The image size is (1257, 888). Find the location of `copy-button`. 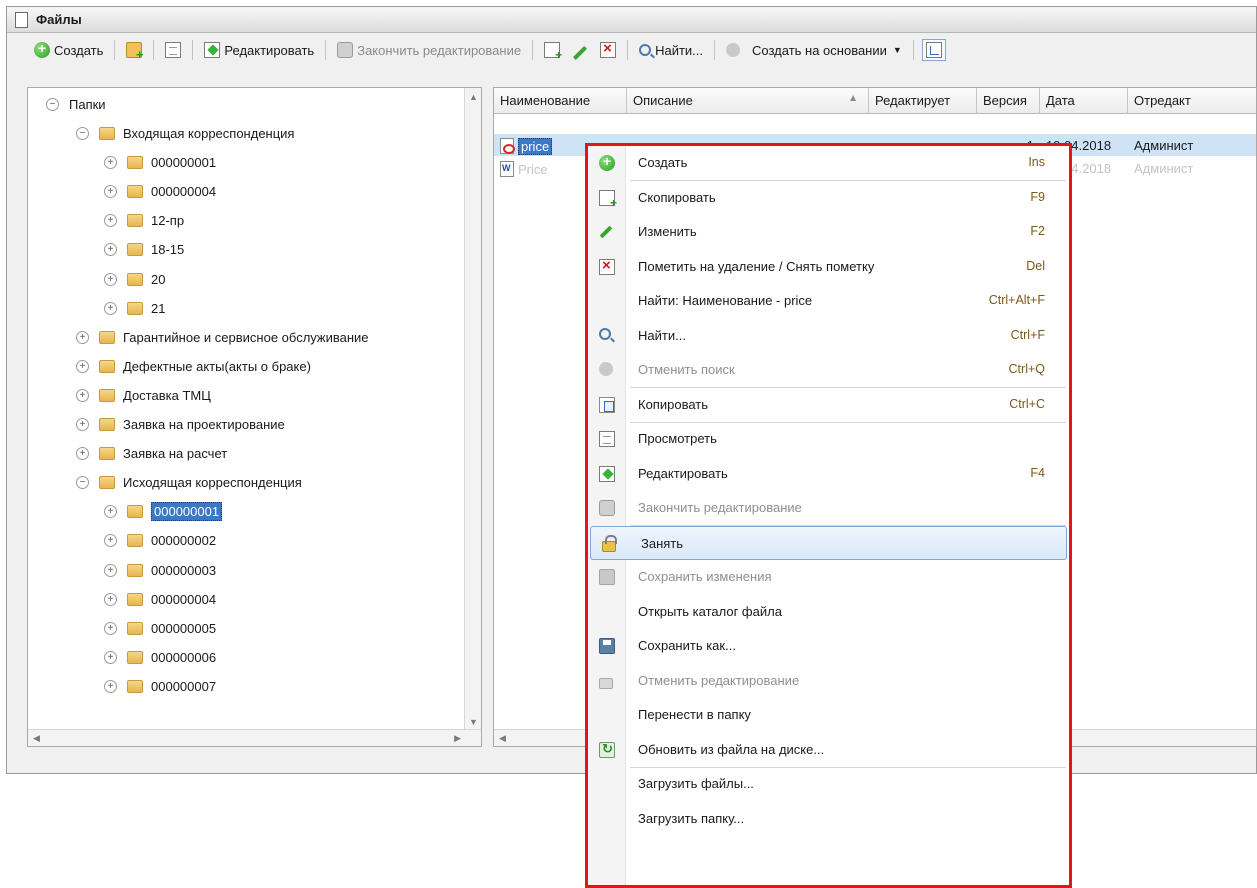

copy-button is located at coordinates (552, 50).